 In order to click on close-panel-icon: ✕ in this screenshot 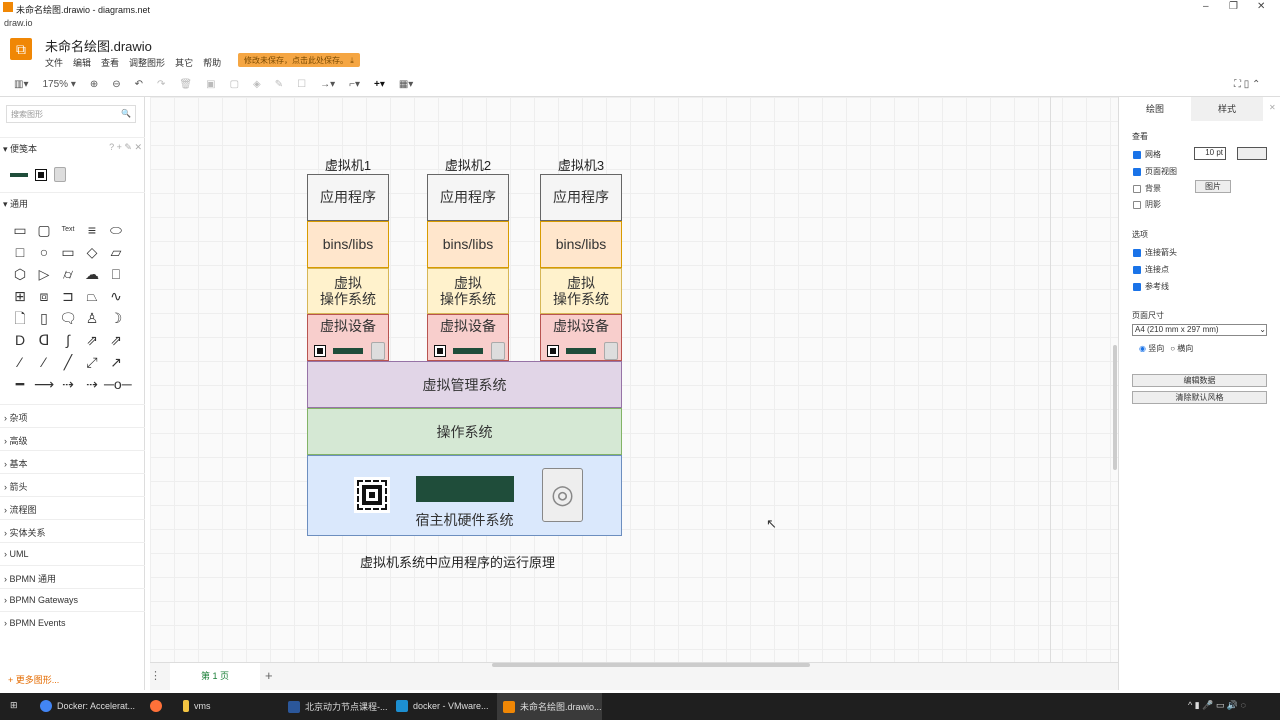, I will do `click(1272, 107)`.